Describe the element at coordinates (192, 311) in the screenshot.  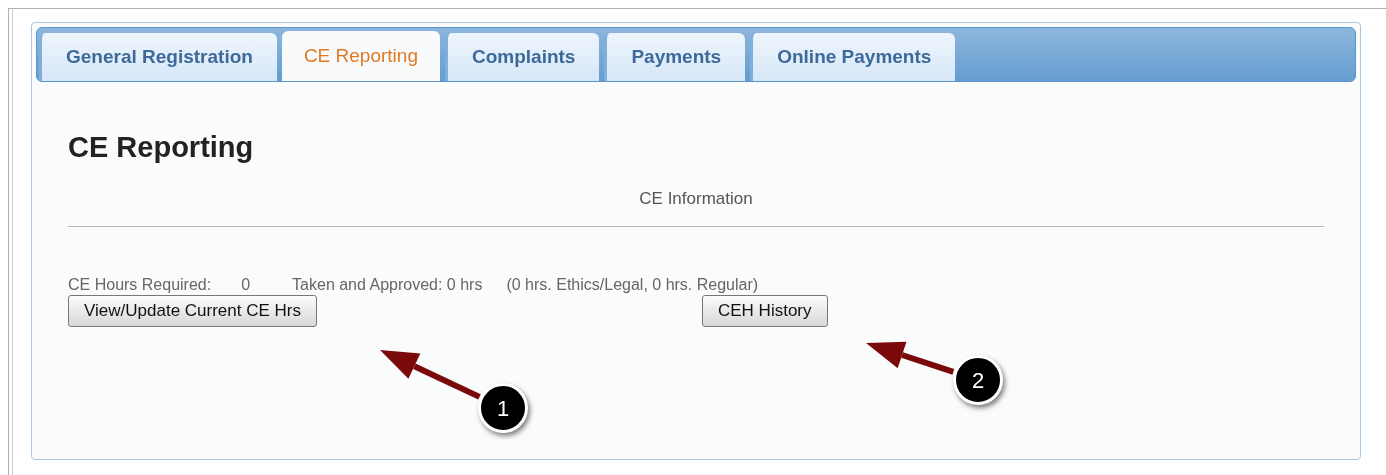
I see `action-button: View/Update Current CE Hrs` at that location.